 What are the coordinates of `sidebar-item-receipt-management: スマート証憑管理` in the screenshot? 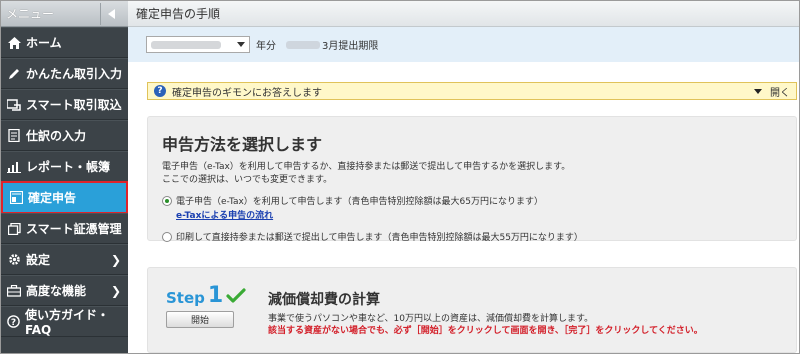 It's located at (64, 228).